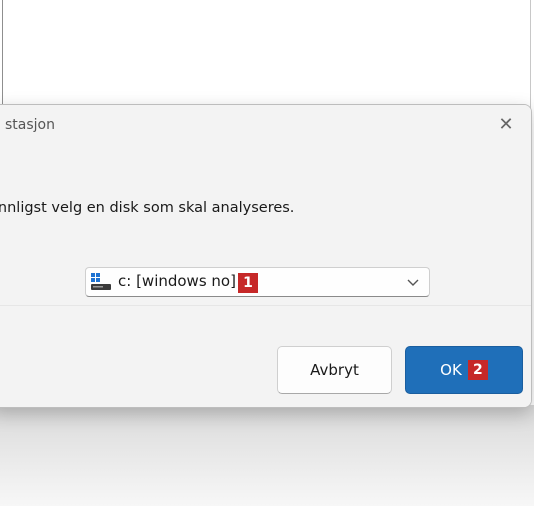 Image resolution: width=534 pixels, height=506 pixels. Describe the element at coordinates (265, 125) in the screenshot. I see `dialog-titlebar: stasjon ✕` at that location.